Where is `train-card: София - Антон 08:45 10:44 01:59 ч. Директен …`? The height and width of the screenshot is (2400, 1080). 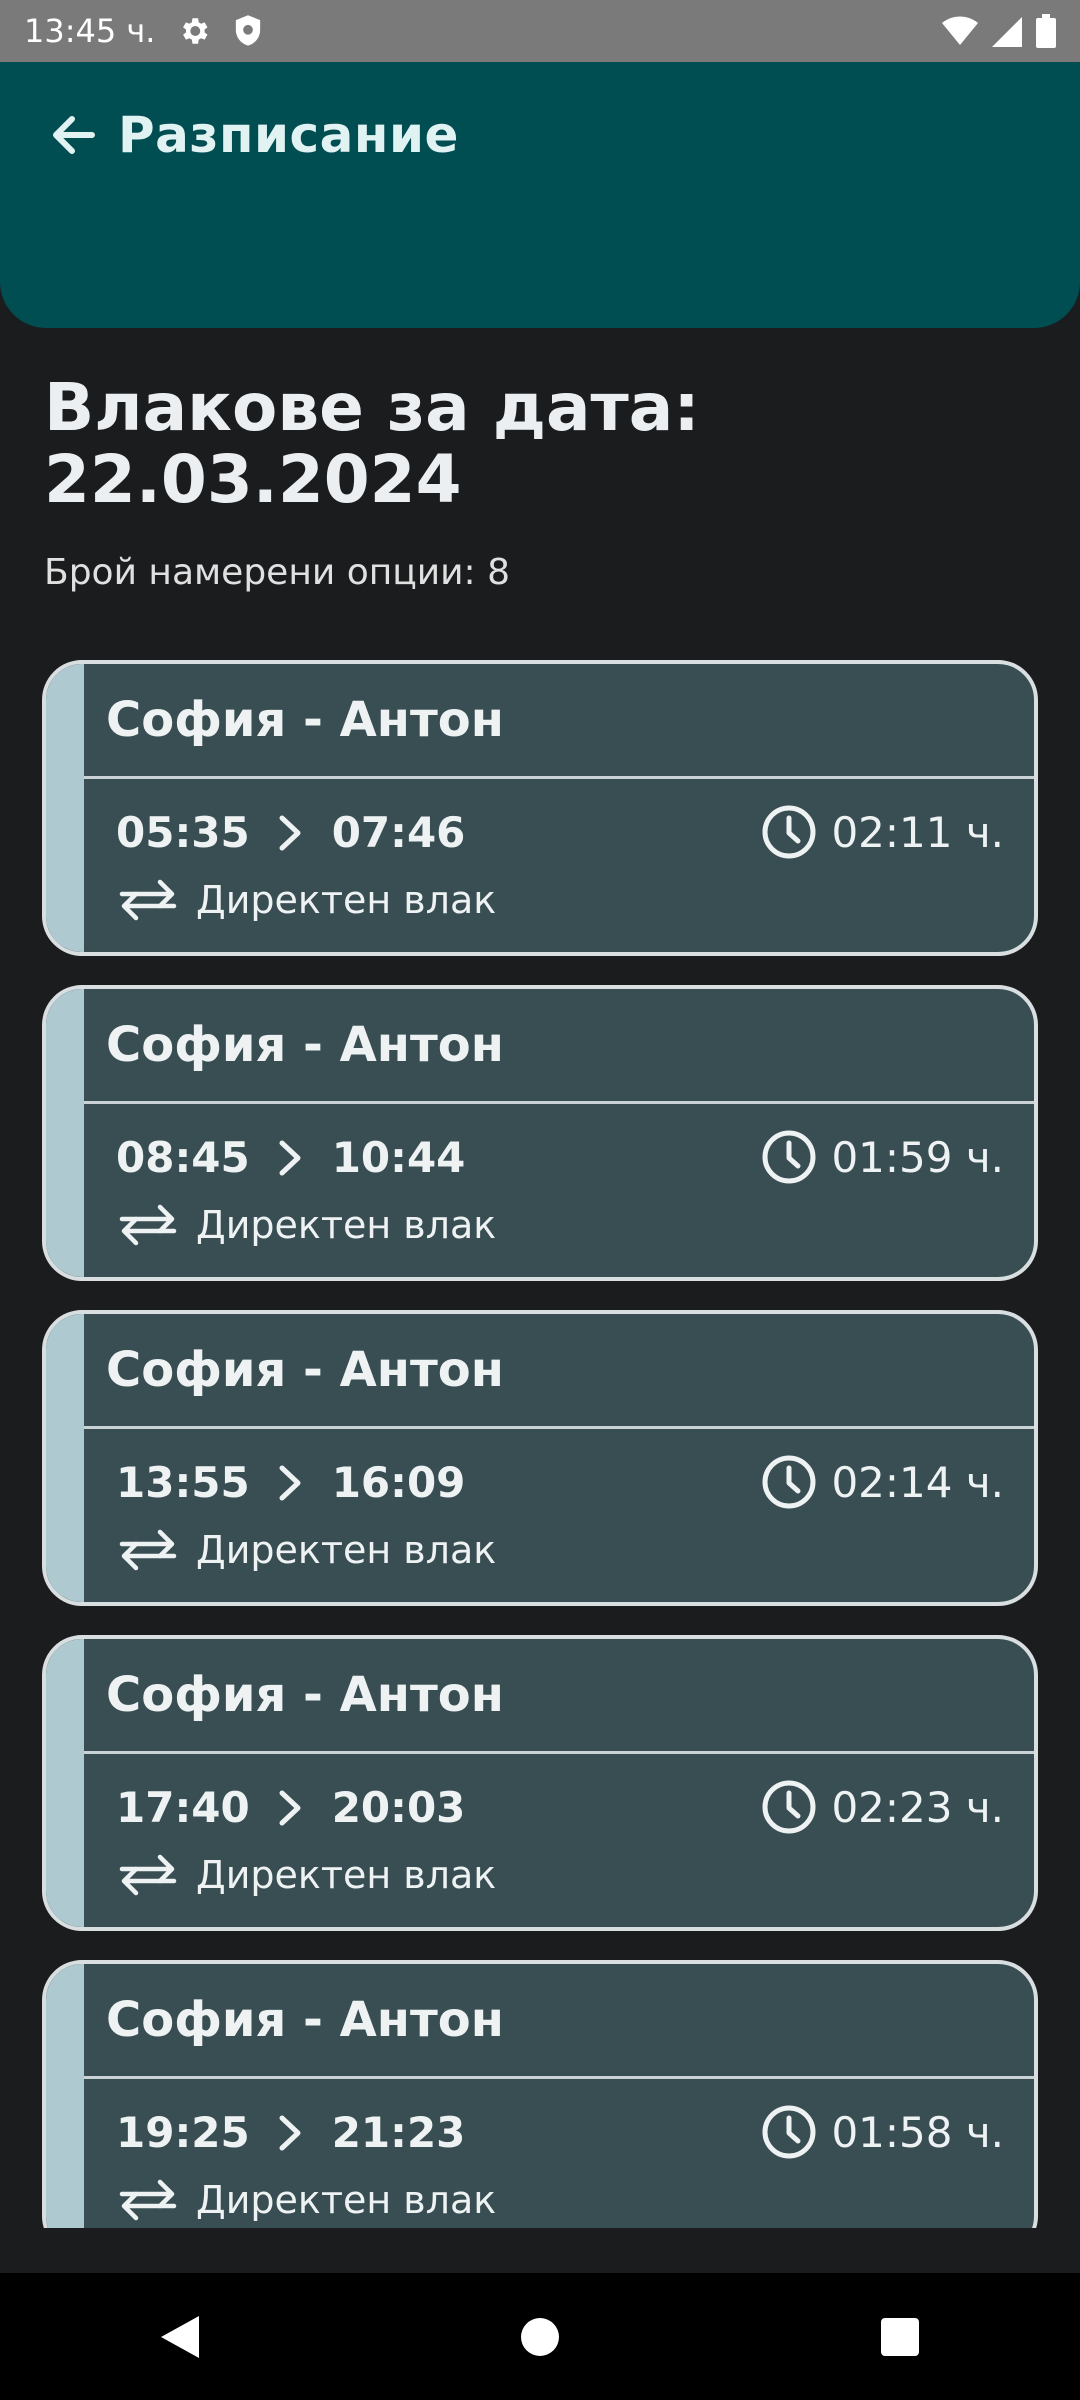
train-card: София - Антон 08:45 10:44 01:59 ч. Директен … is located at coordinates (540, 1133).